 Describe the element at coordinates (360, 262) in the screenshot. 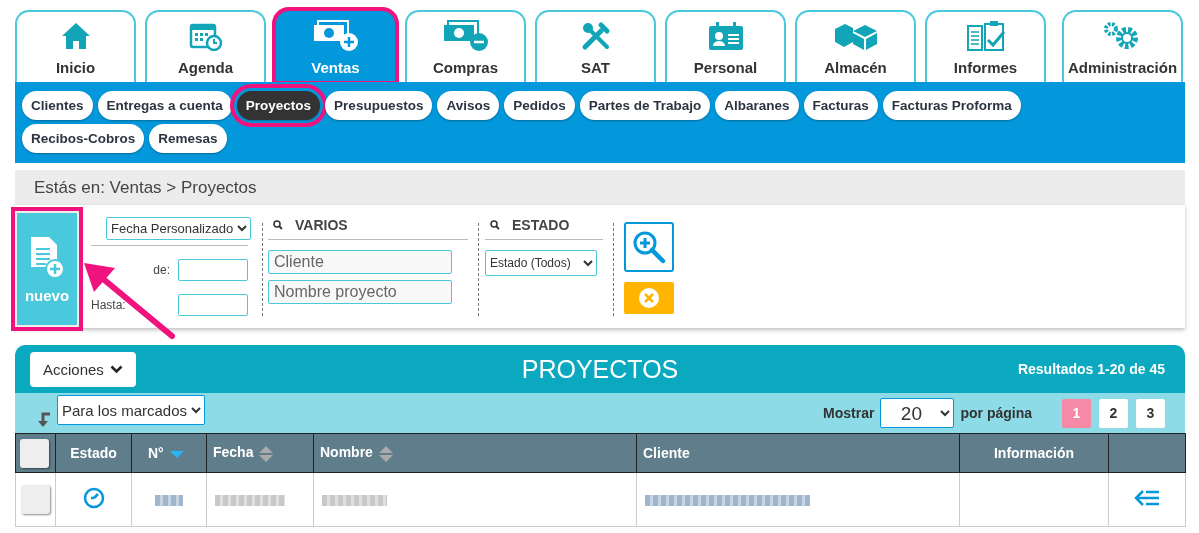

I see `text-field: Cliente` at that location.